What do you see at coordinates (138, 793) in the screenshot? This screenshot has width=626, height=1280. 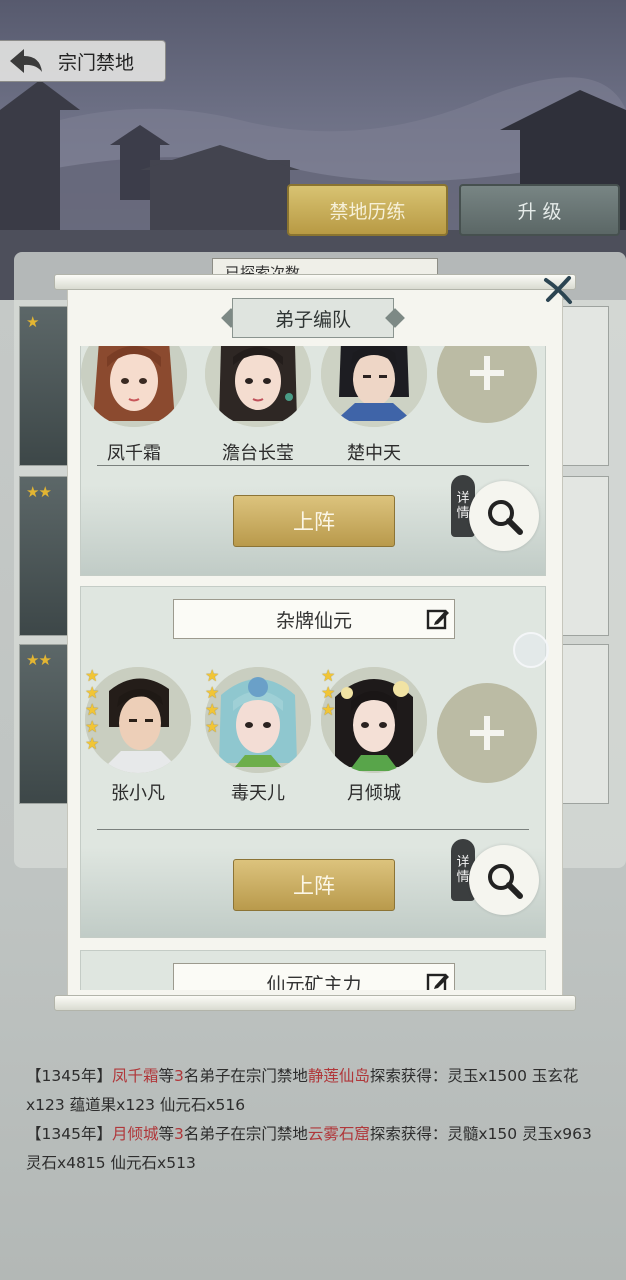 I see `member-name: 张小凡` at bounding box center [138, 793].